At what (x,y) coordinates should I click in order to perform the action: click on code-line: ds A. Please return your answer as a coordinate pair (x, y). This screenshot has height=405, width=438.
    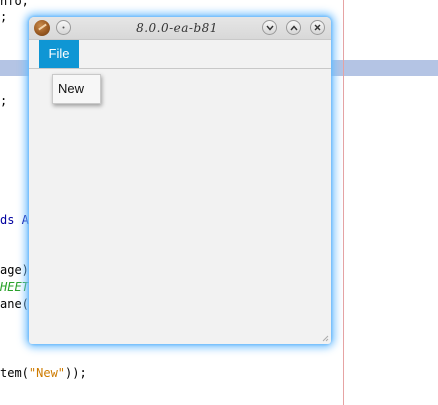
    Looking at the image, I should click on (14, 220).